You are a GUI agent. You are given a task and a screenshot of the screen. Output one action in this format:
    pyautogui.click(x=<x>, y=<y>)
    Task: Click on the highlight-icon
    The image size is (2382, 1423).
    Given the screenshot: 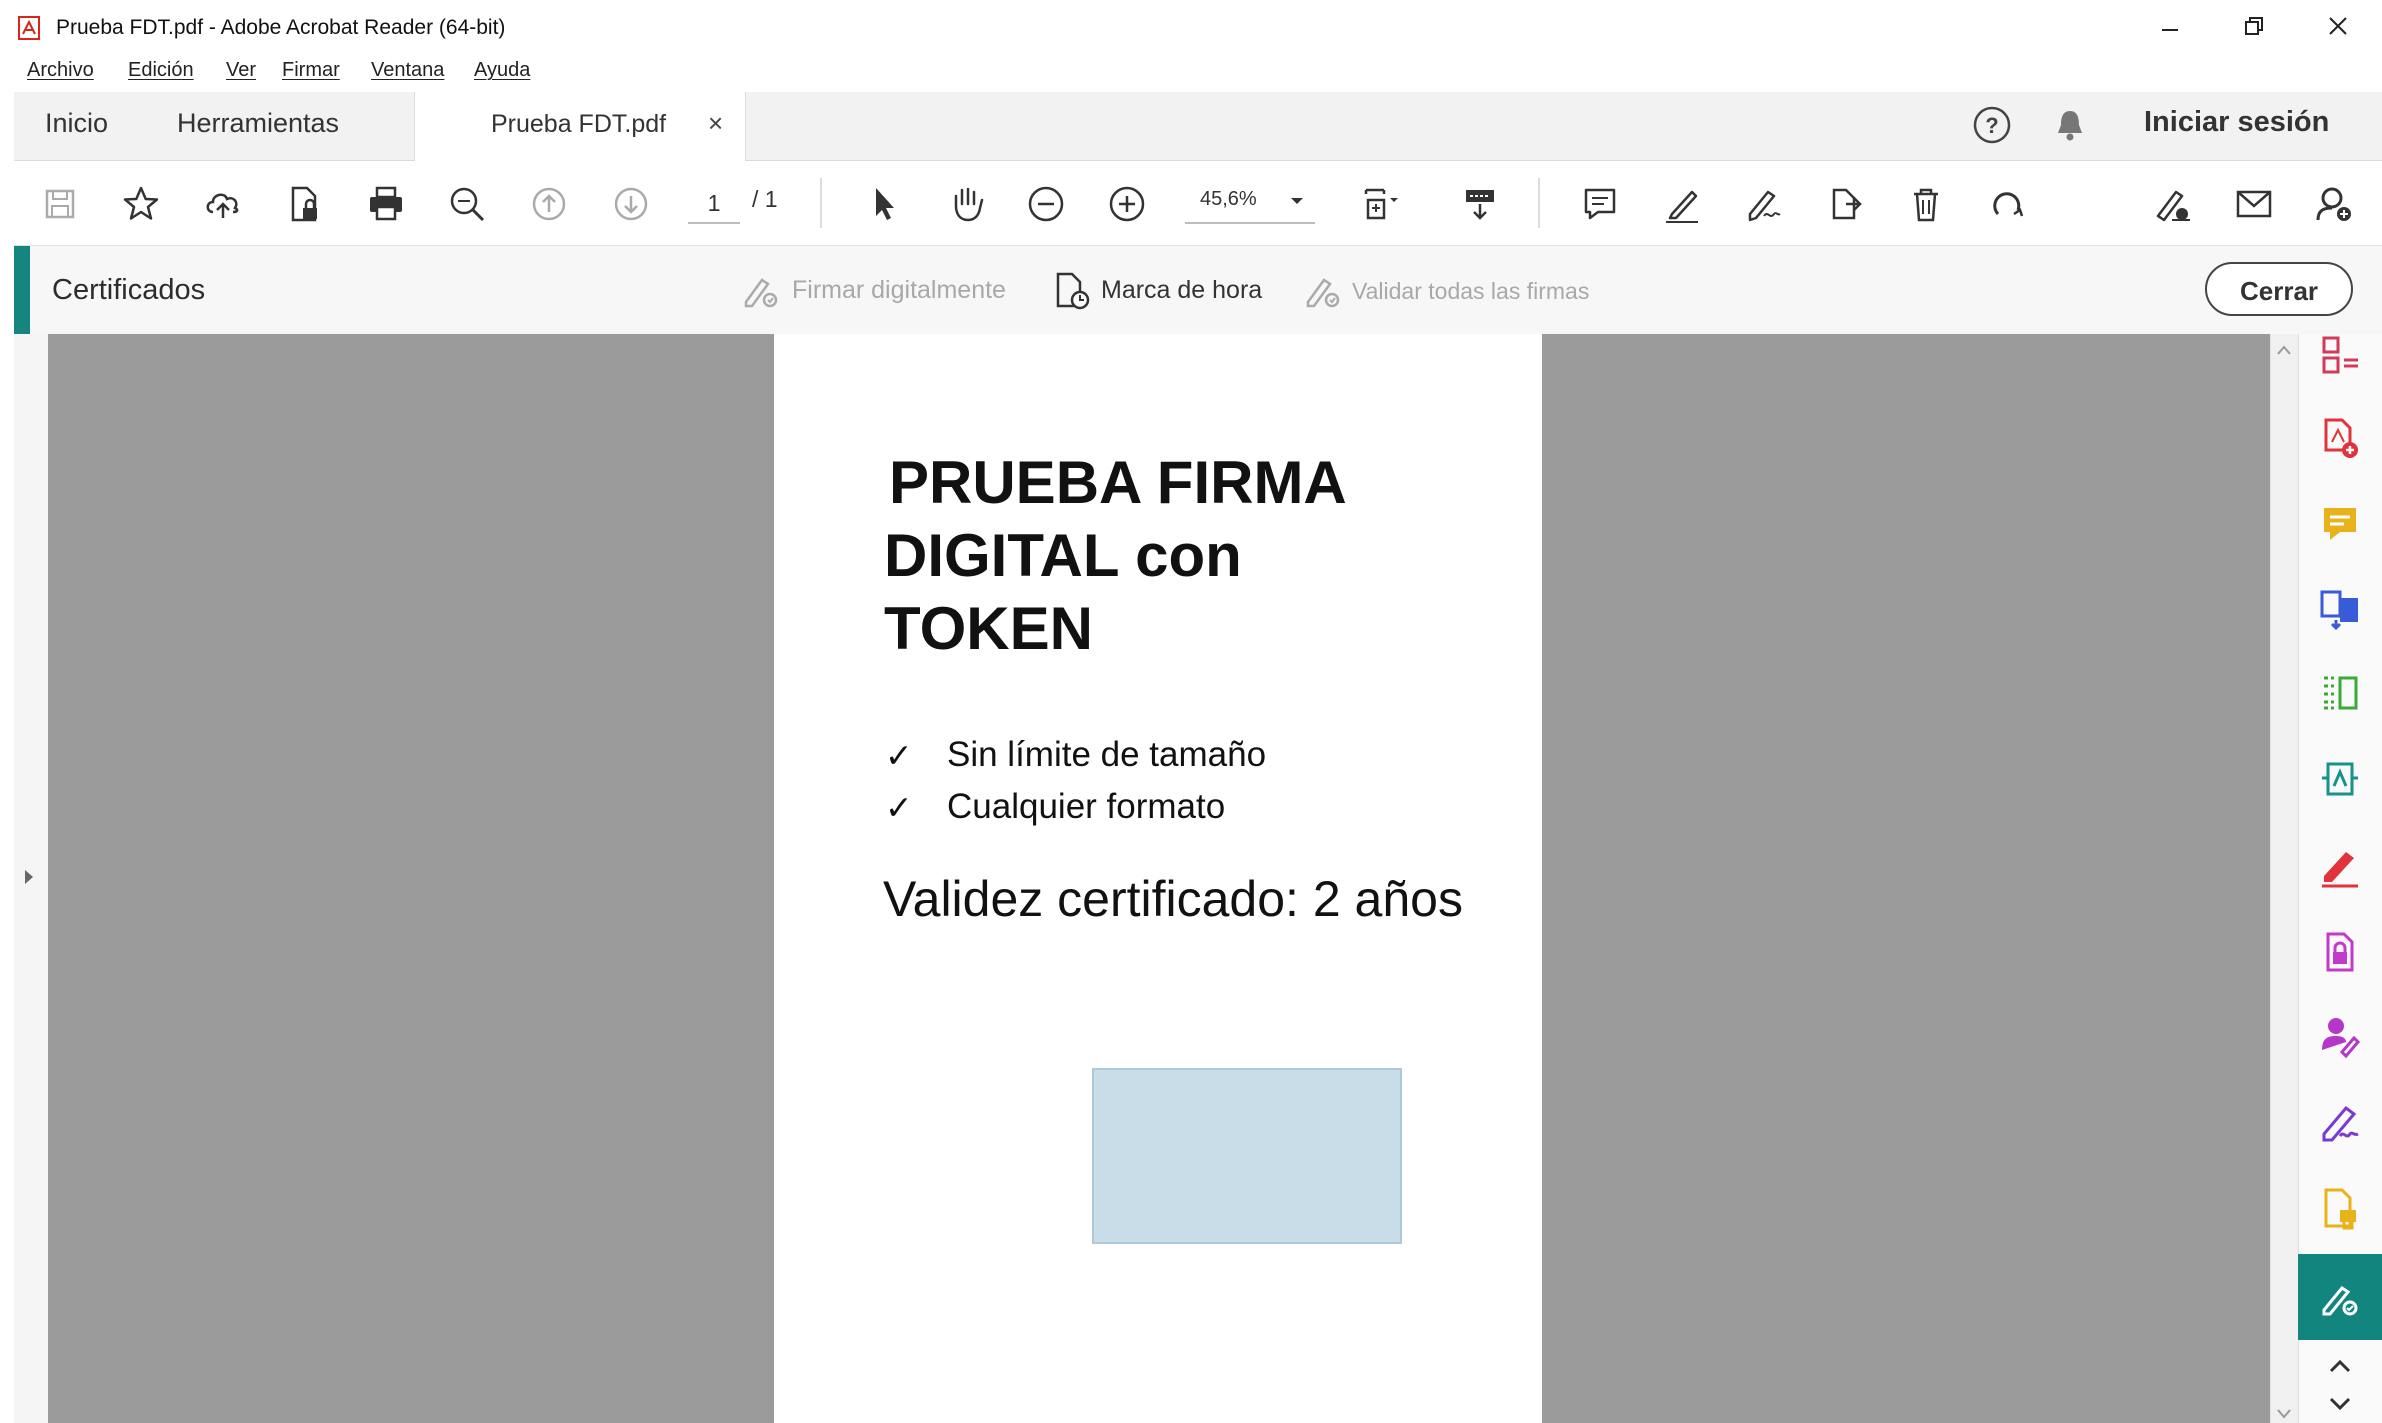 What is the action you would take?
    pyautogui.click(x=1682, y=204)
    